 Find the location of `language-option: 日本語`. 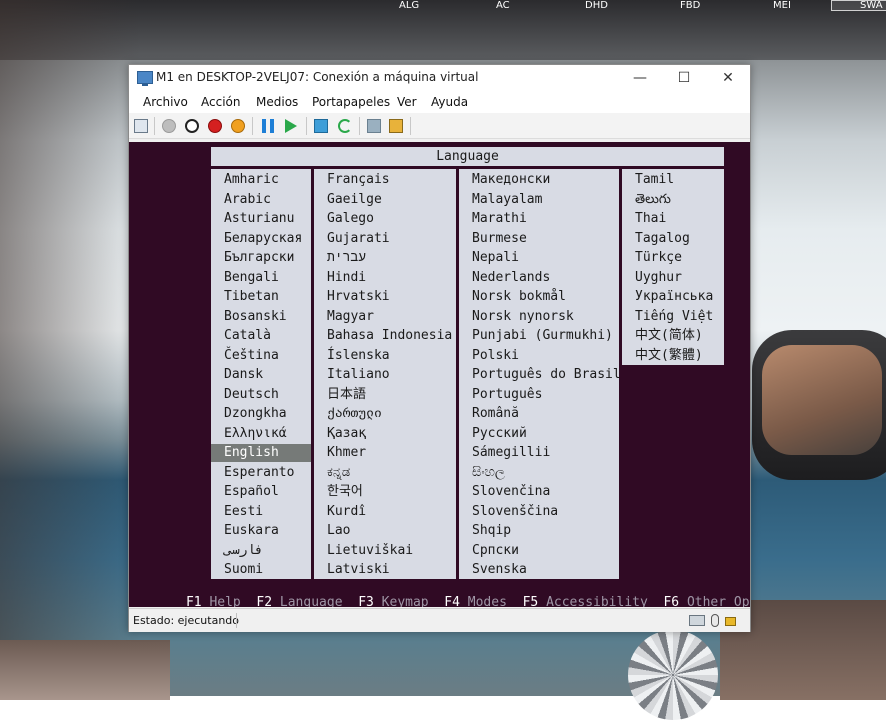

language-option: 日本語 is located at coordinates (346, 395).